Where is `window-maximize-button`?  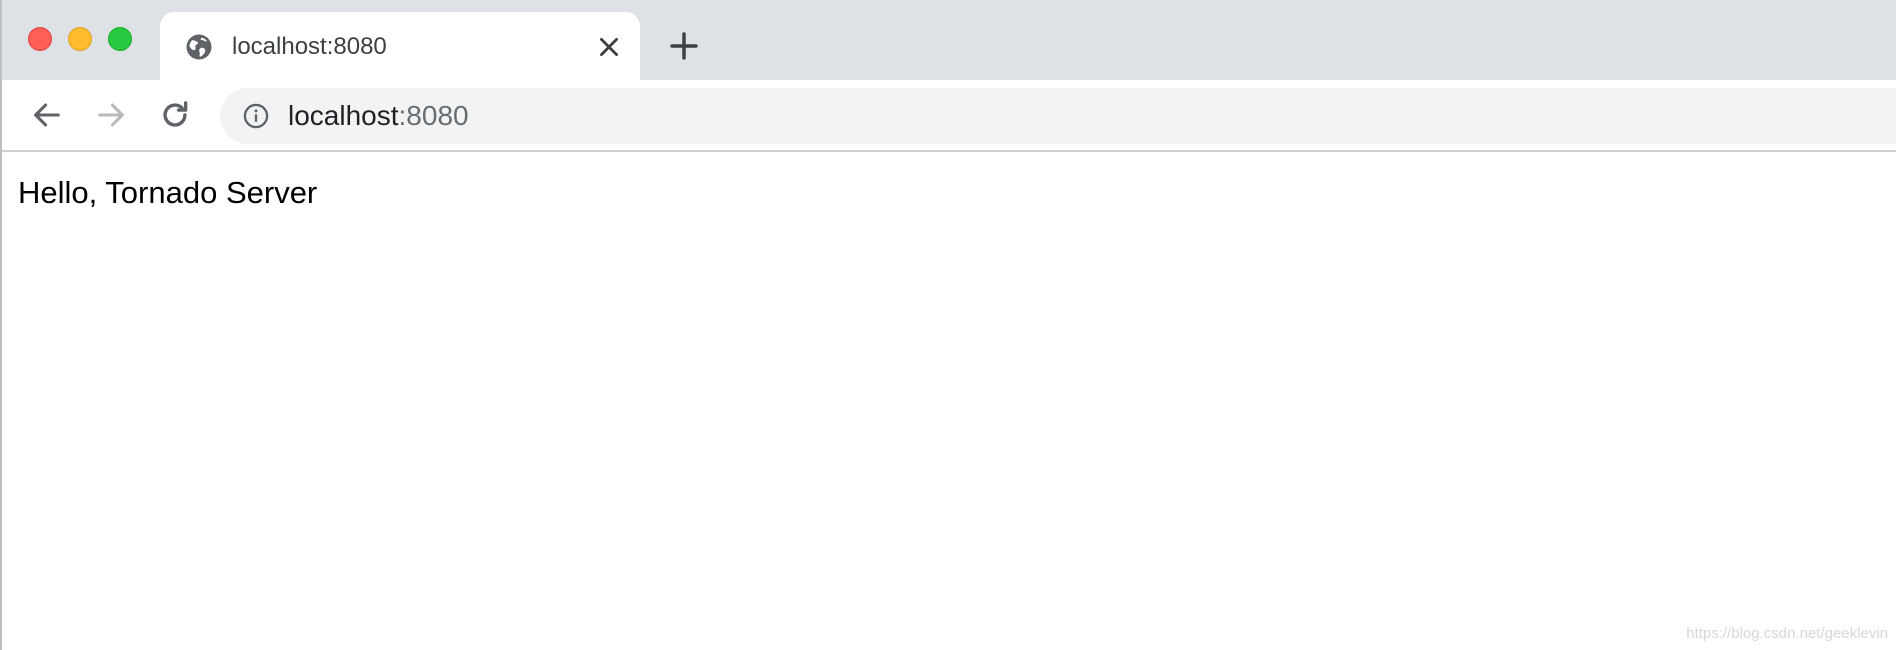 window-maximize-button is located at coordinates (120, 39).